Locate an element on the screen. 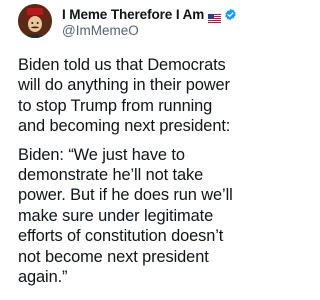 The image size is (320, 300). text-line: will do anything in their power is located at coordinates (124, 85).